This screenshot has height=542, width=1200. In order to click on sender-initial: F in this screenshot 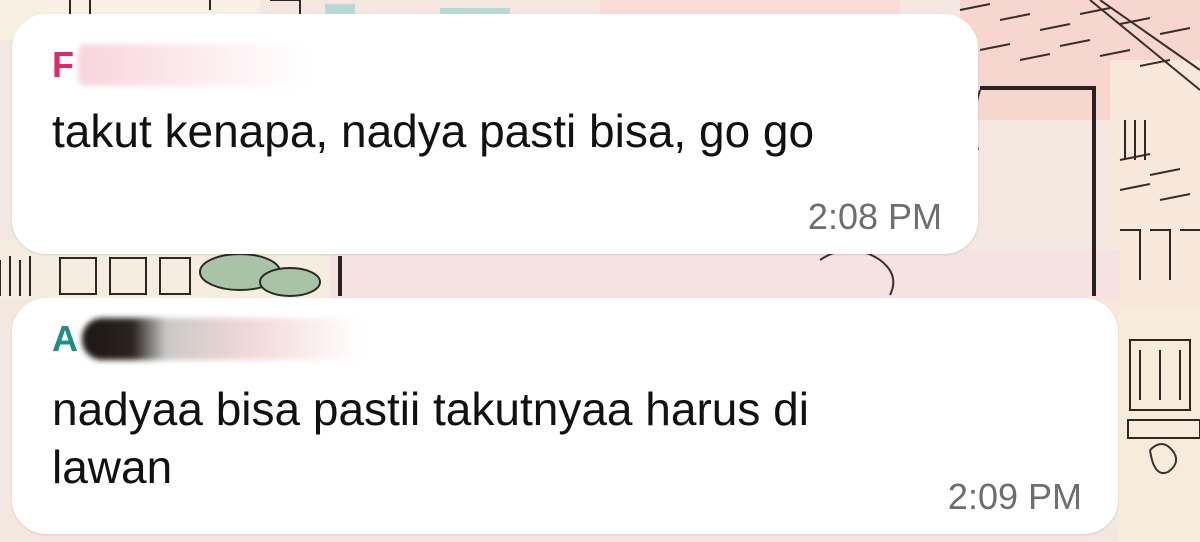, I will do `click(63, 65)`.